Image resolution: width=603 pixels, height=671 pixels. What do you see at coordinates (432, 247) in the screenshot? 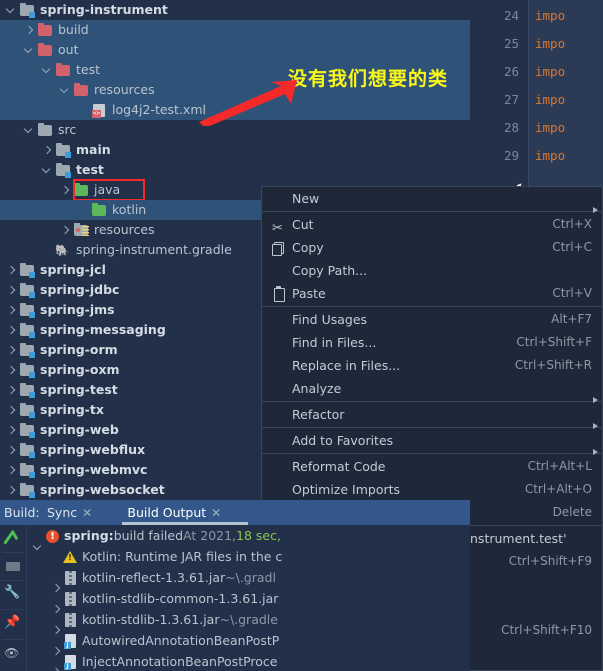
I see `menu-item-copy: Copy Ctrl+C` at bounding box center [432, 247].